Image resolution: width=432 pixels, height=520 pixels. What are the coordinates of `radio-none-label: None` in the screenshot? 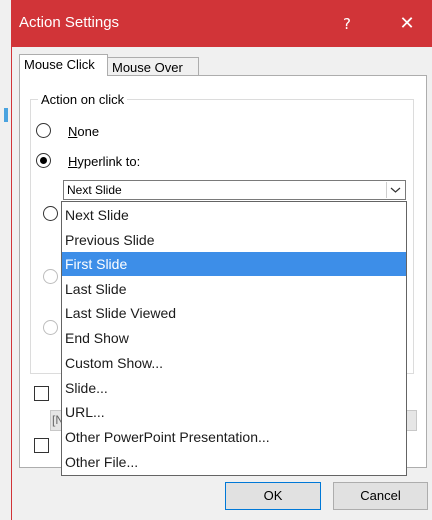 It's located at (83, 131).